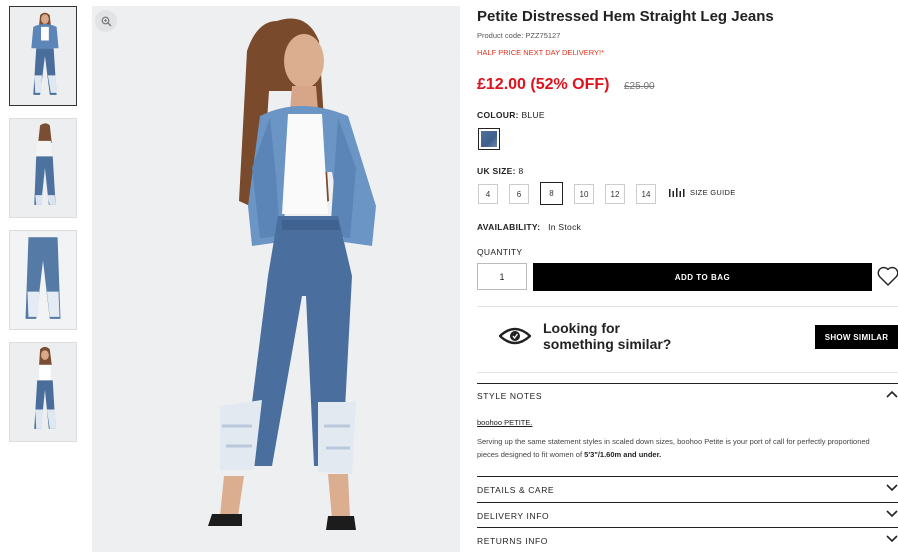 The height and width of the screenshot is (552, 898). I want to click on model-front-alt-image, so click(43, 392).